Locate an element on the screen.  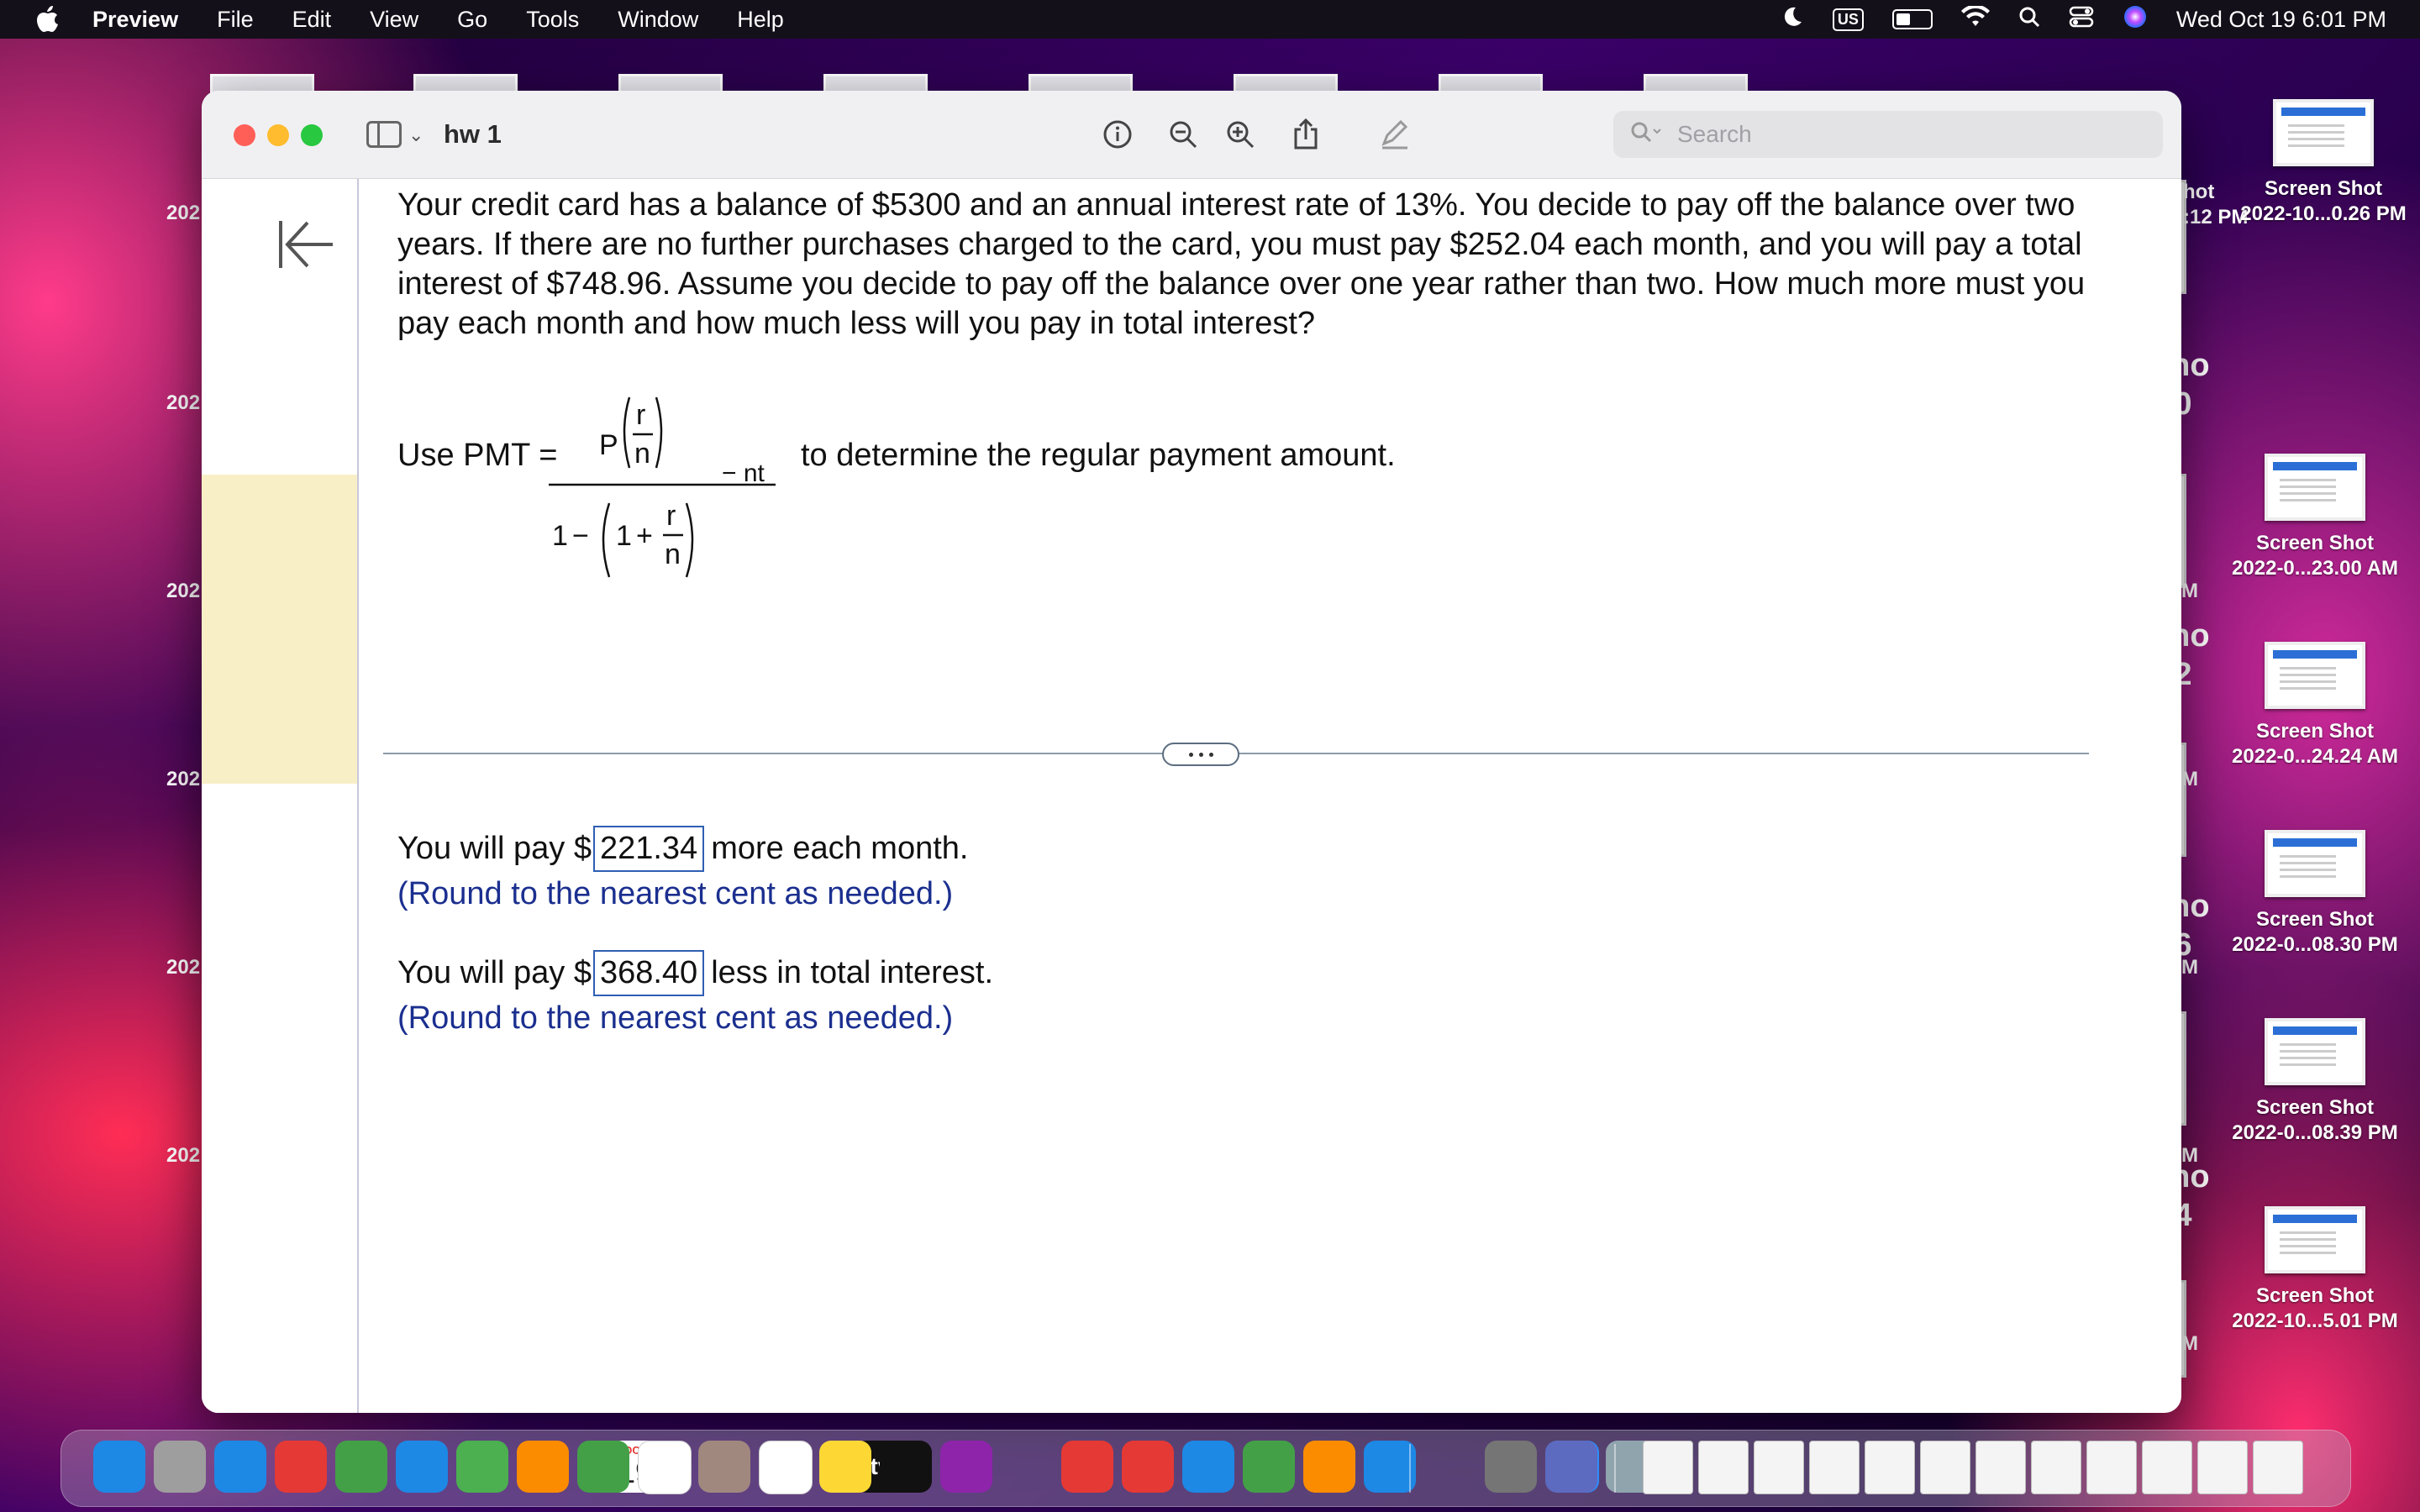
expand-more-button is located at coordinates (1200, 754).